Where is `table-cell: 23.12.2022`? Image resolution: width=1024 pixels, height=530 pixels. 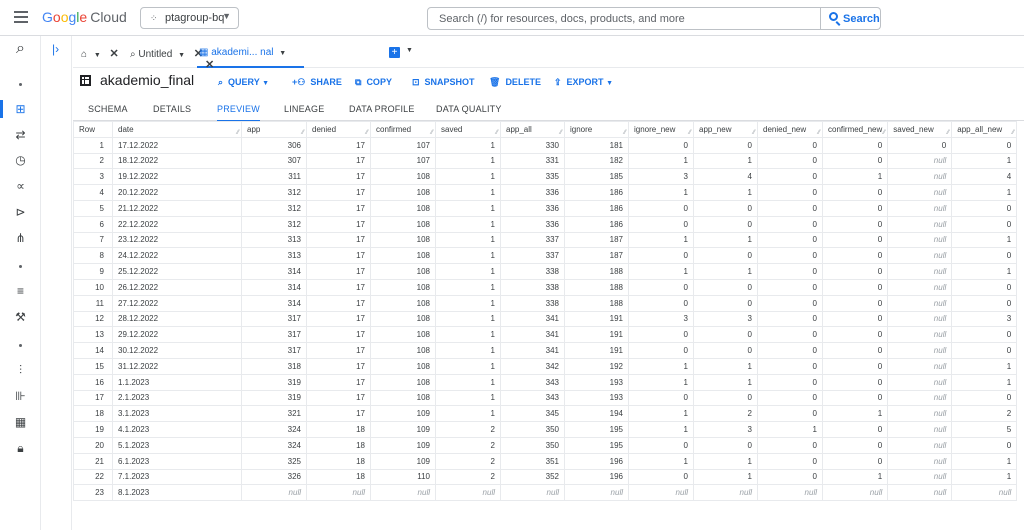 table-cell: 23.12.2022 is located at coordinates (177, 240).